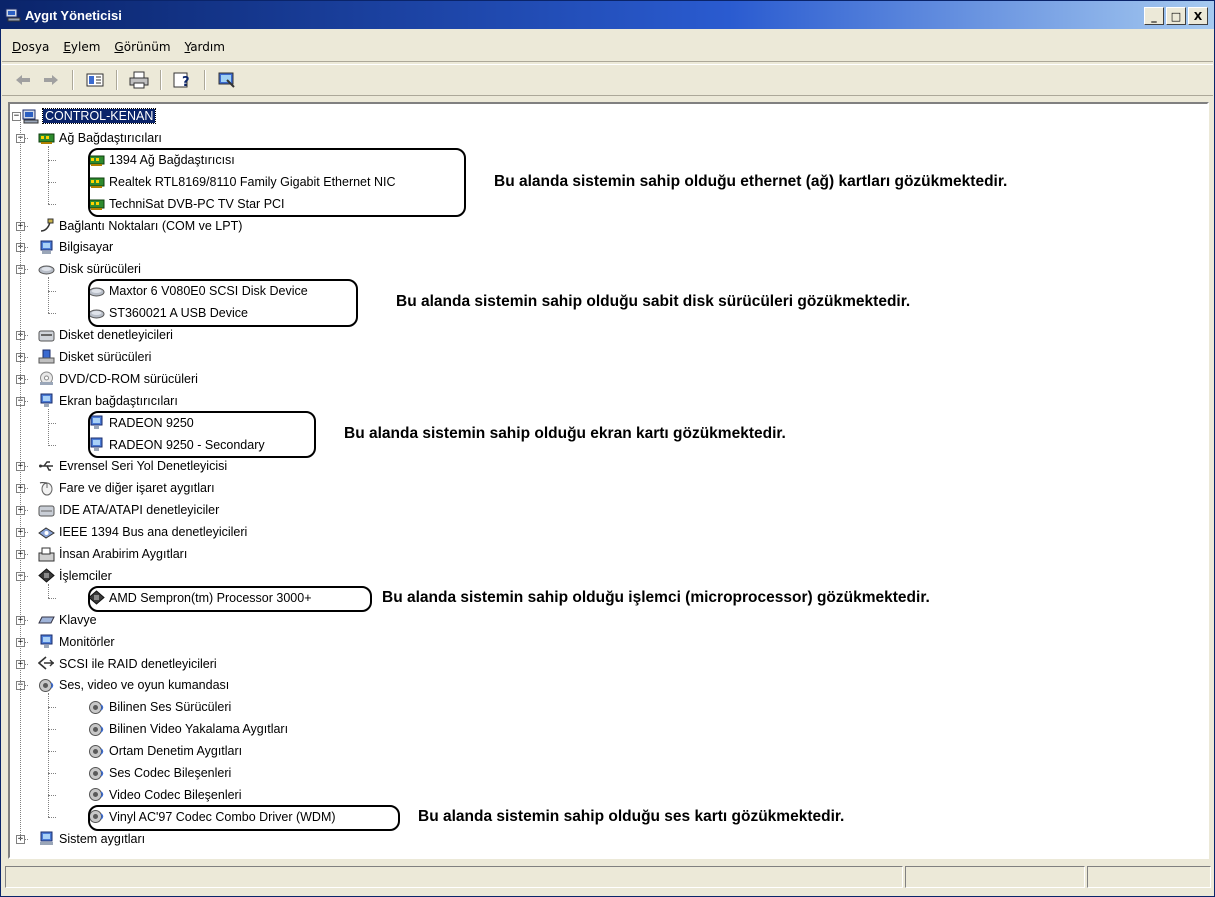  I want to click on tree-item-label: IDE ATA/ATAPI denetleyiciler, so click(139, 510).